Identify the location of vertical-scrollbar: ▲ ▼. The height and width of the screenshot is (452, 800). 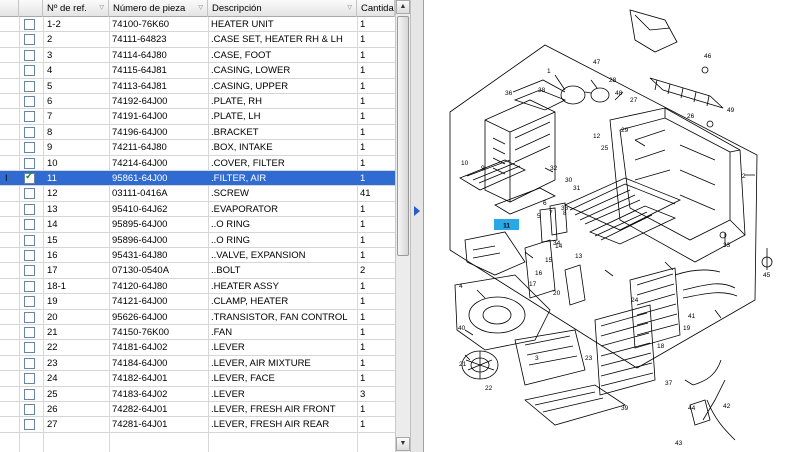
(402, 226).